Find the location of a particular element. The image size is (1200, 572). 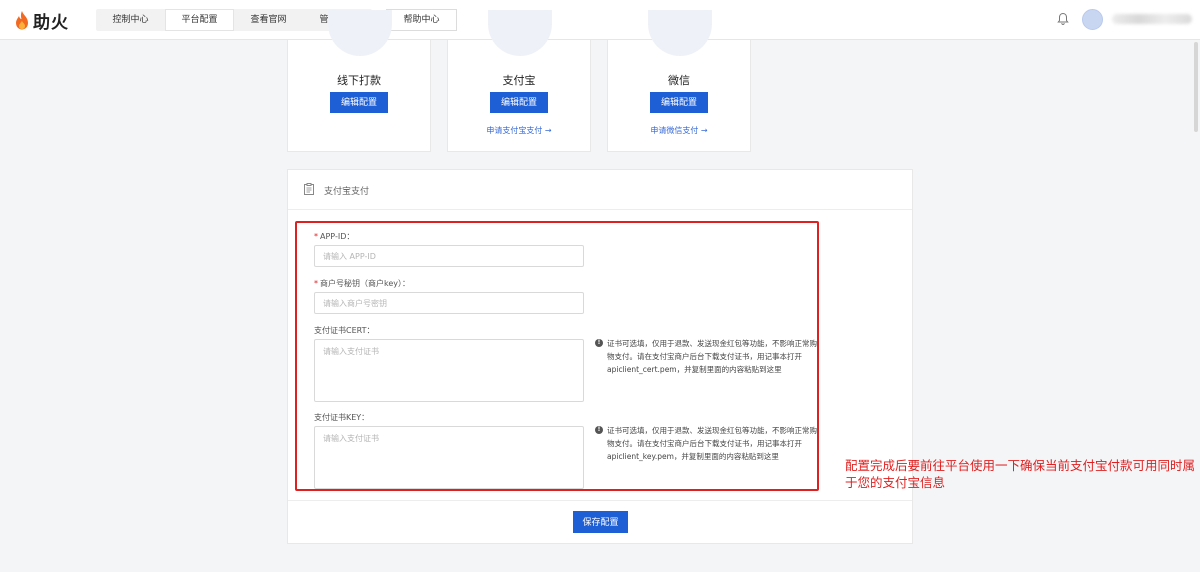

avatar is located at coordinates (1092, 19).